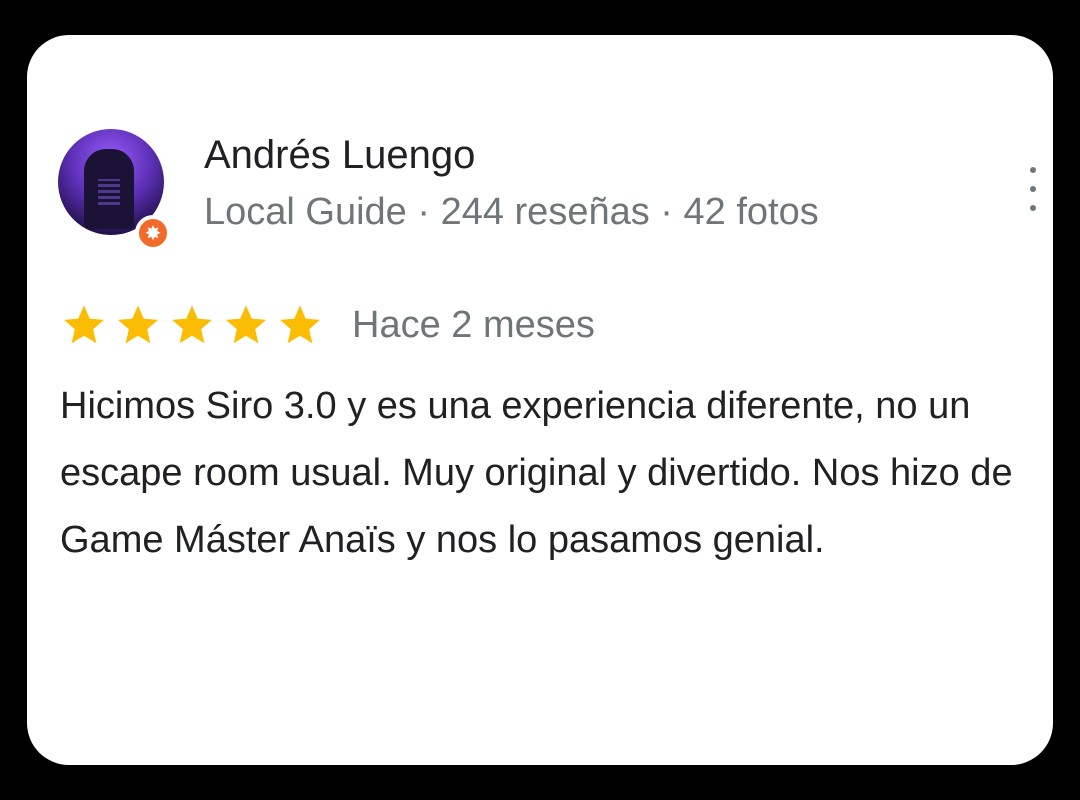  What do you see at coordinates (511, 212) in the screenshot?
I see `author-meta: Local Guide · 244 reseñas · 42 fotos` at bounding box center [511, 212].